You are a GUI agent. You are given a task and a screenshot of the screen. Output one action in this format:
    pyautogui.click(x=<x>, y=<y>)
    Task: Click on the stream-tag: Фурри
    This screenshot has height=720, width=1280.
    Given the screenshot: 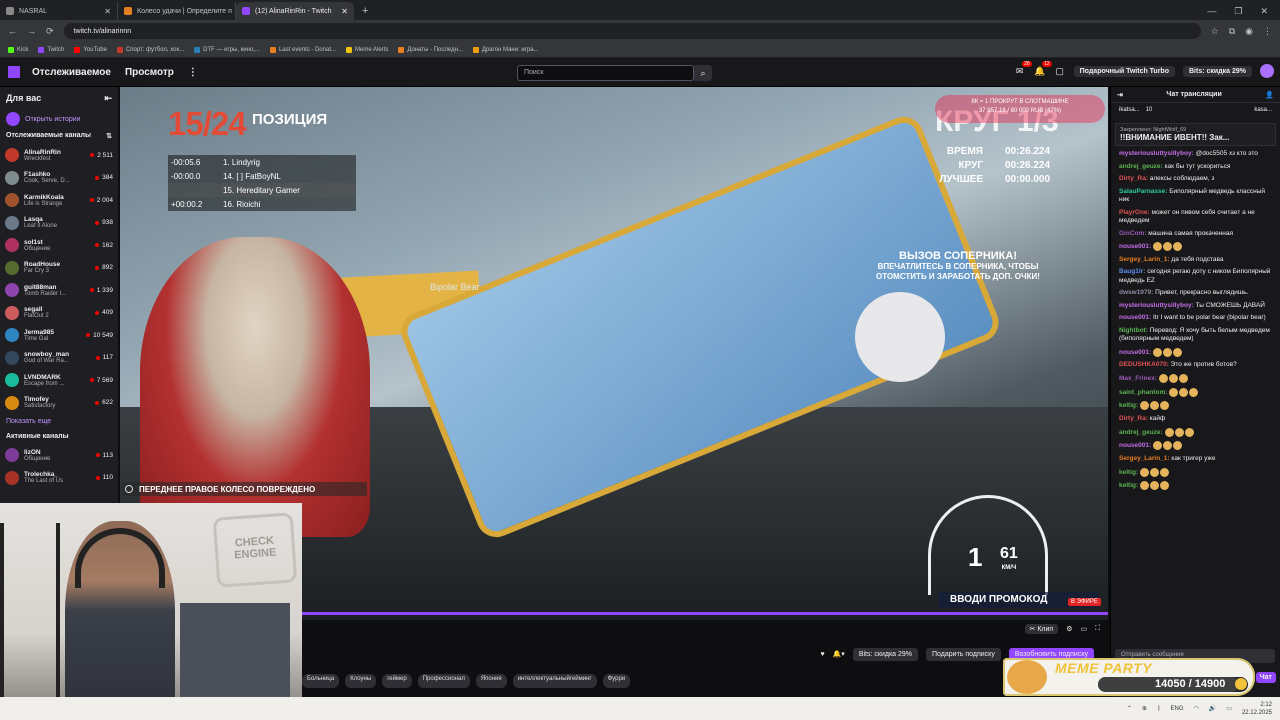 What is the action you would take?
    pyautogui.click(x=616, y=681)
    